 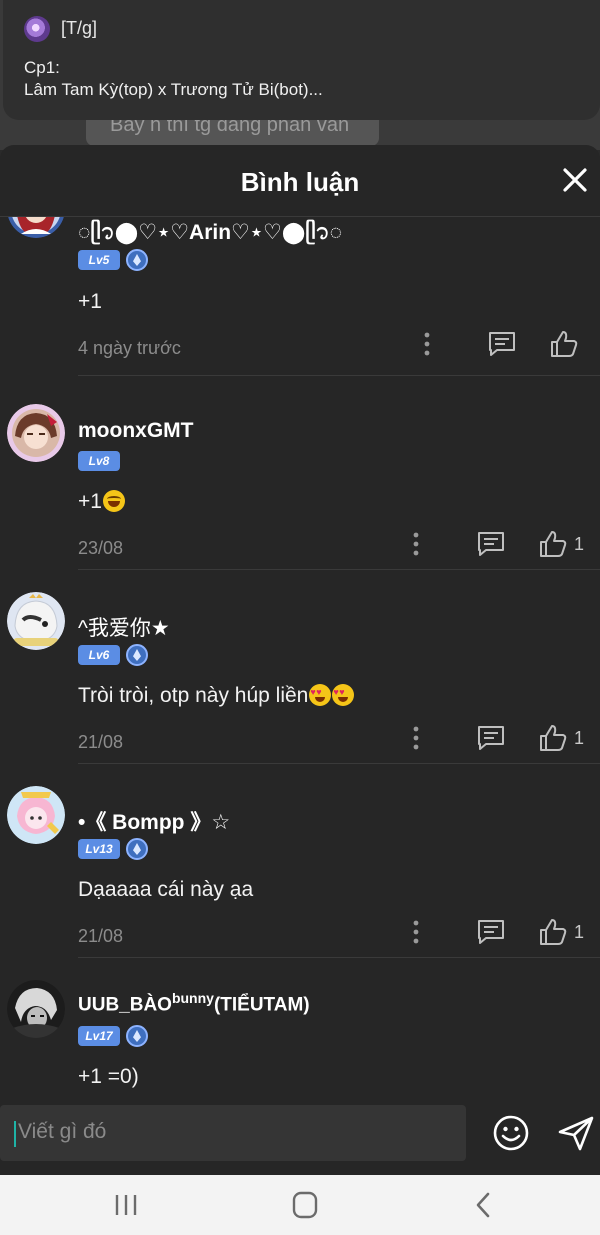 I want to click on comment-date: 23/08, so click(x=101, y=548).